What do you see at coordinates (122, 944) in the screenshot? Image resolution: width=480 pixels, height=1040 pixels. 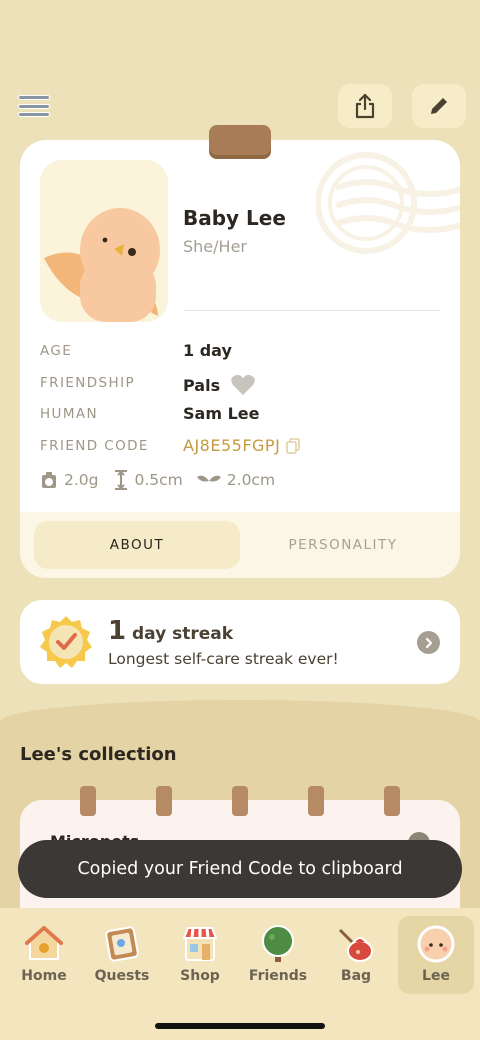 I see `quest-board-icon` at bounding box center [122, 944].